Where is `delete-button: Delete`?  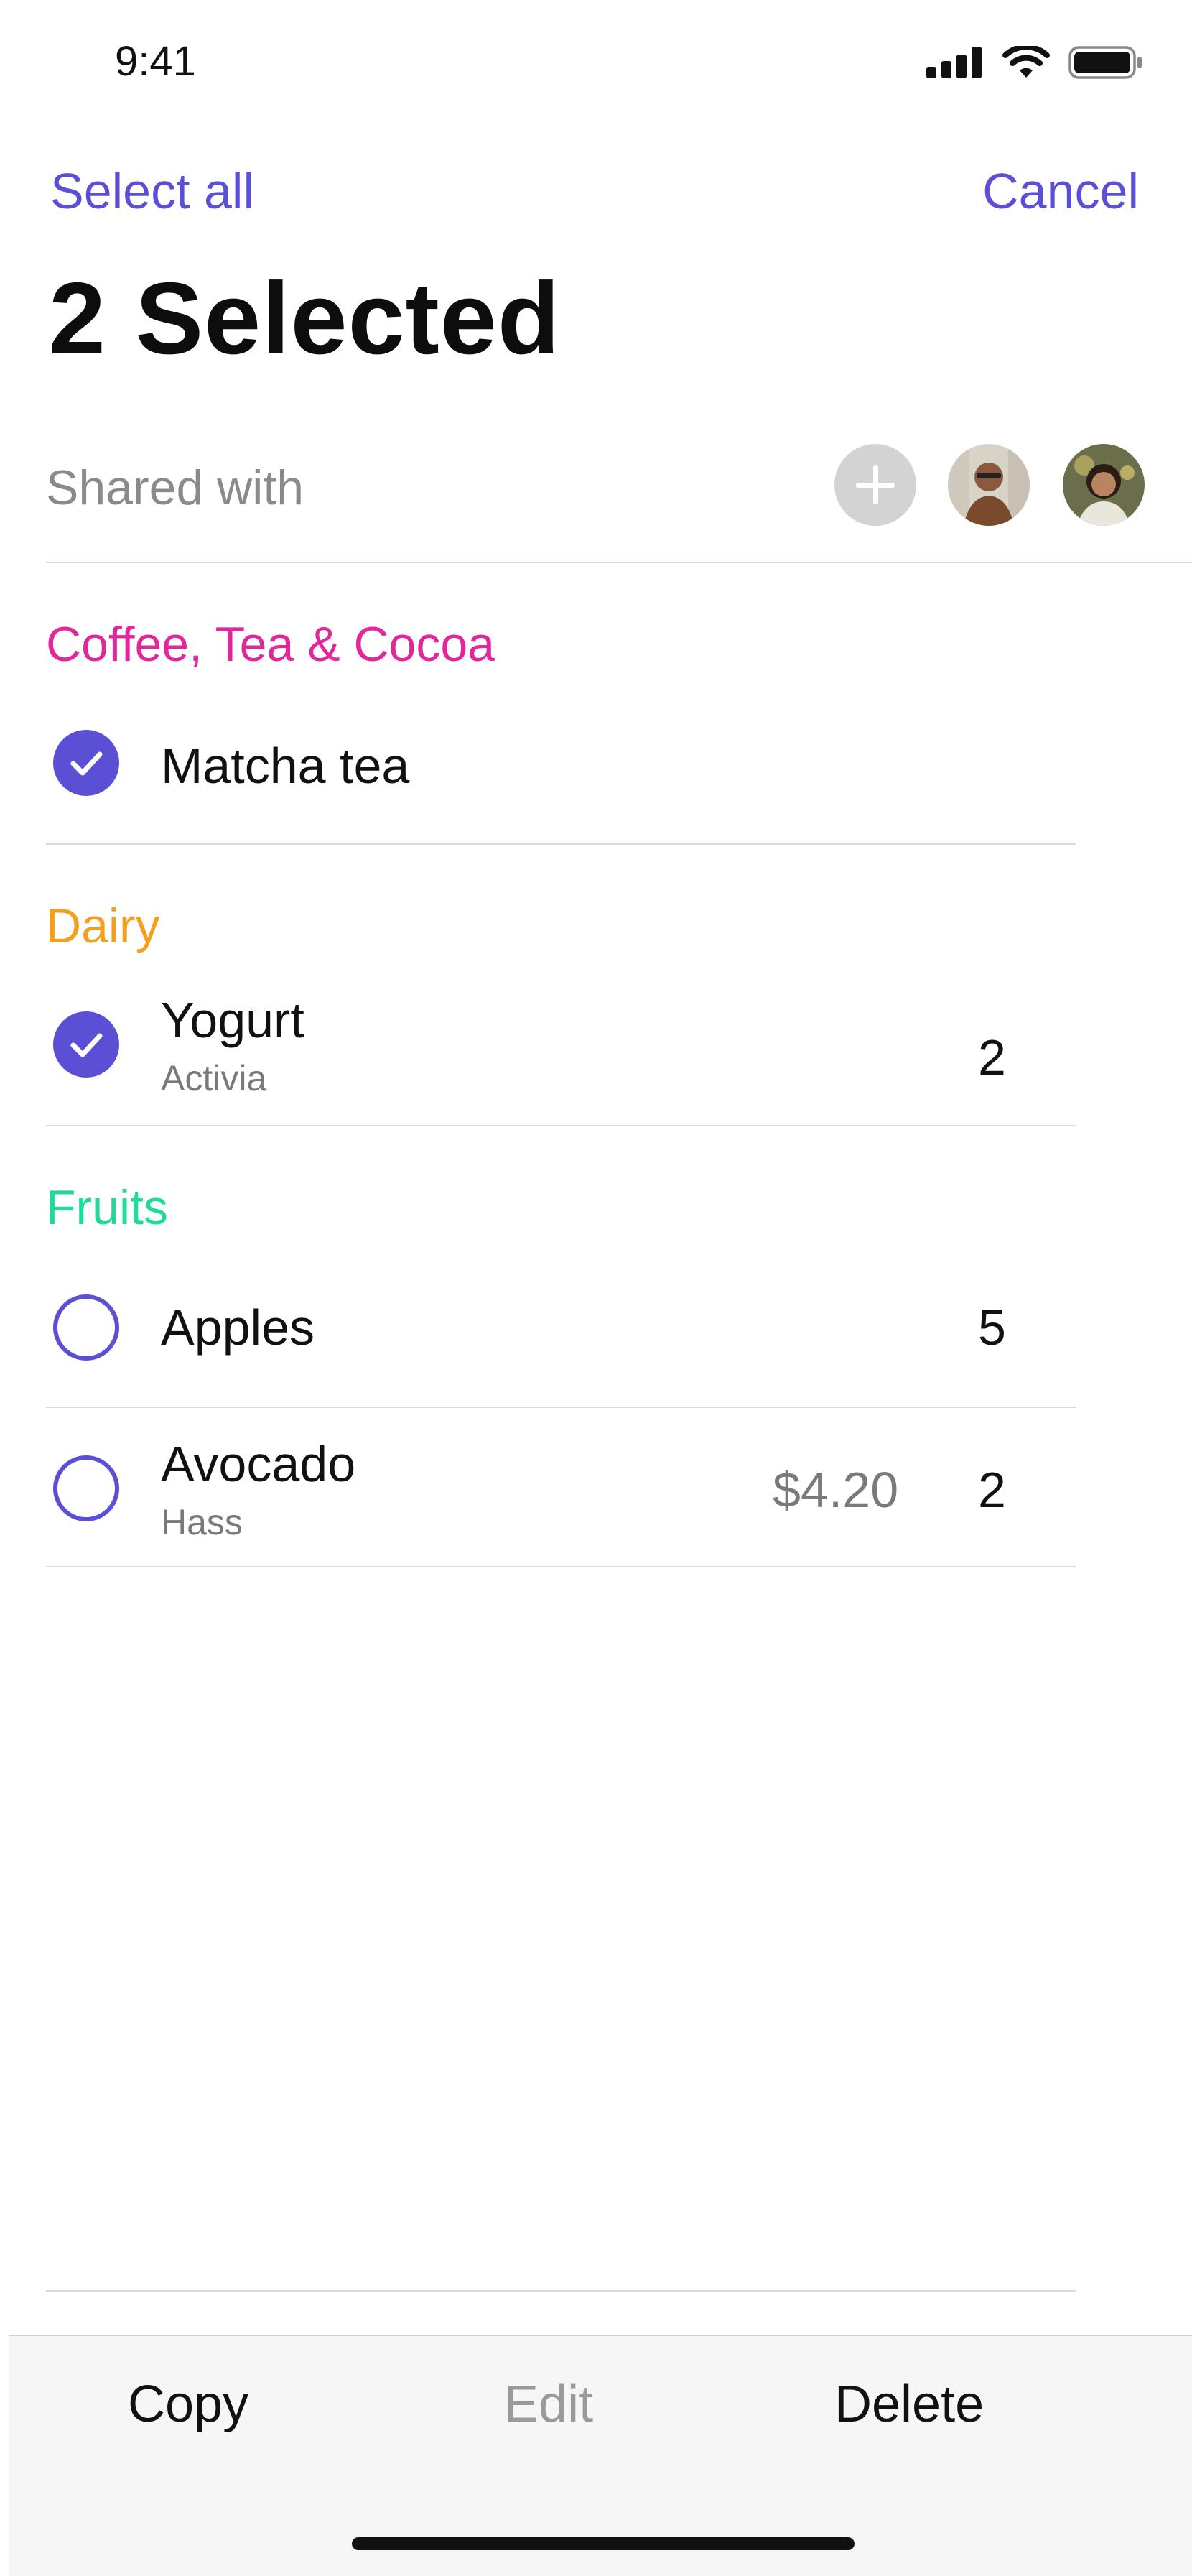 delete-button: Delete is located at coordinates (909, 2404).